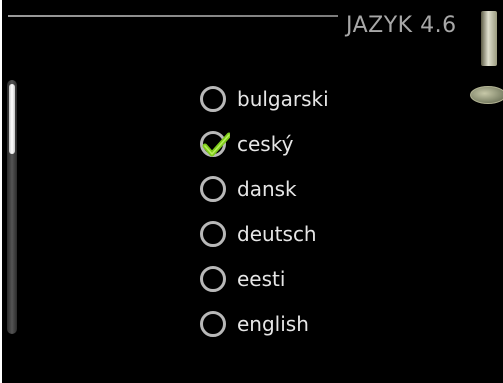 Image resolution: width=503 pixels, height=383 pixels. What do you see at coordinates (12, 119) in the screenshot?
I see `scrollbar-thumb` at bounding box center [12, 119].